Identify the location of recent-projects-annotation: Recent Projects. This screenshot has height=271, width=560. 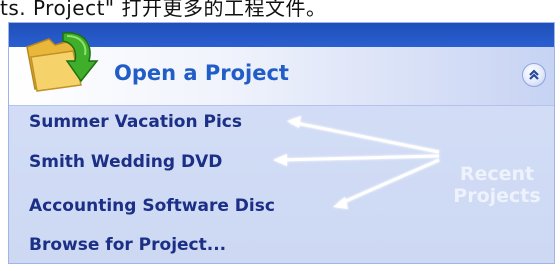
(497, 185).